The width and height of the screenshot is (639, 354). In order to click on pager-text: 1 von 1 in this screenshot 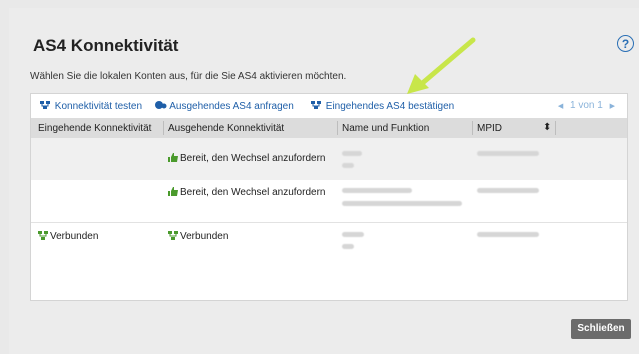, I will do `click(586, 105)`.